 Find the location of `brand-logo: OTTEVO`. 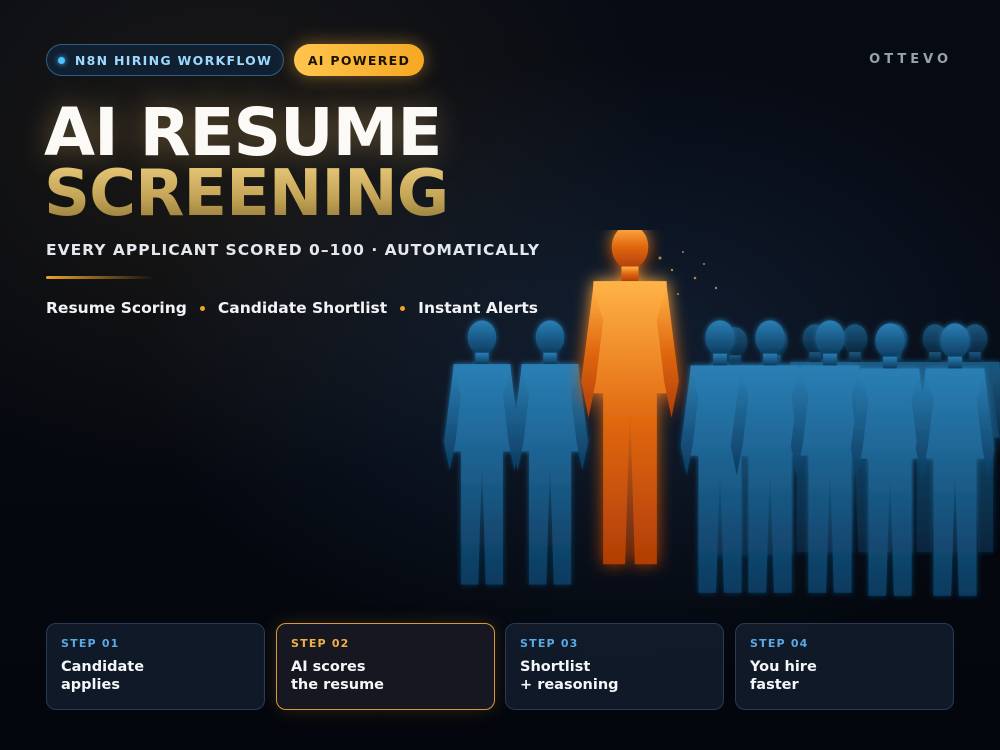

brand-logo: OTTEVO is located at coordinates (910, 59).